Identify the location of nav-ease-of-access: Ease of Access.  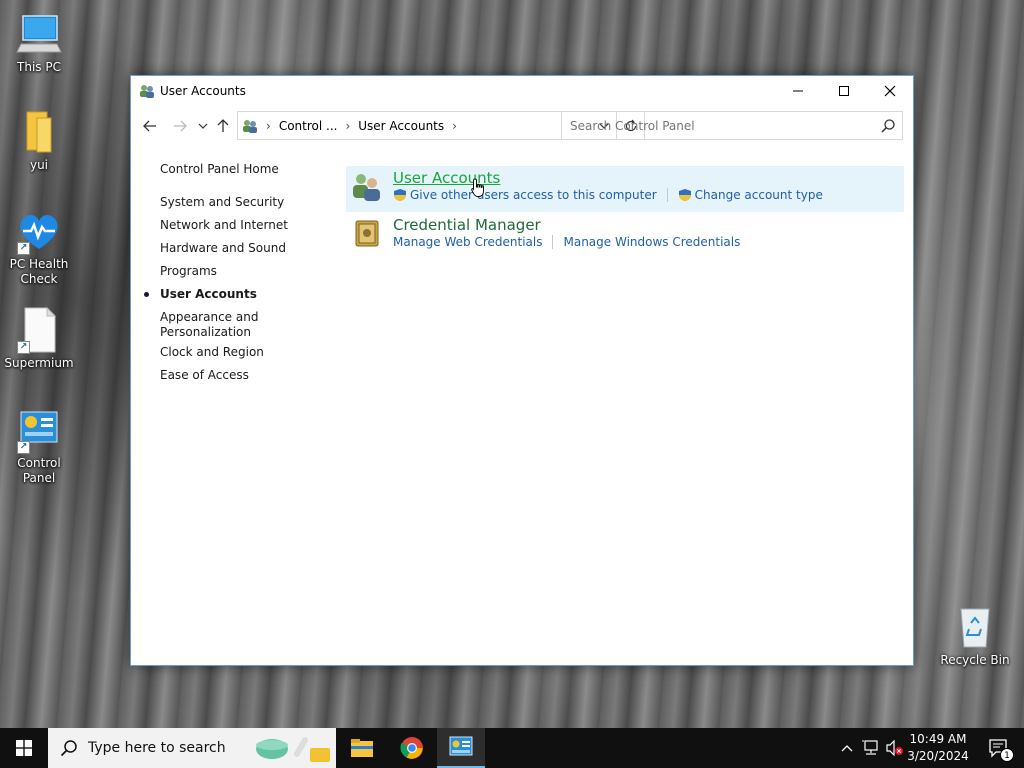
(204, 375).